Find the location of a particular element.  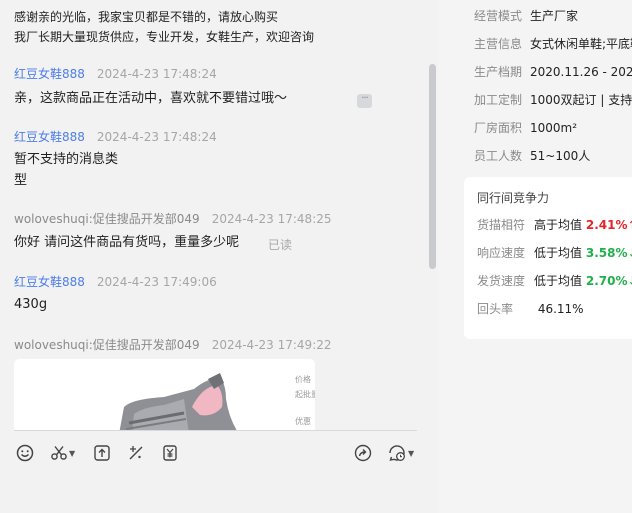

share-icon is located at coordinates (363, 453).